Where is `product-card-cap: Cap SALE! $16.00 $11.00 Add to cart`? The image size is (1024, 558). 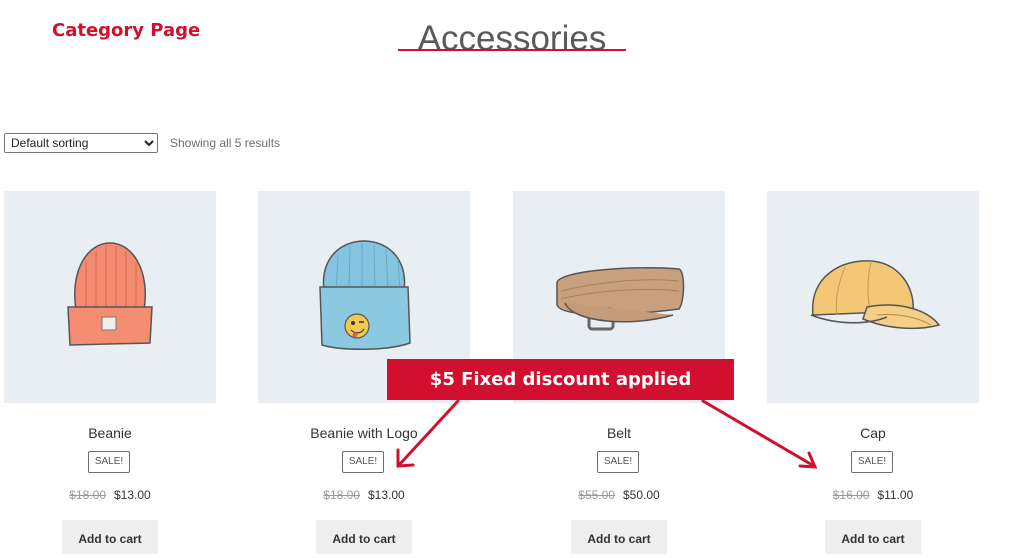 product-card-cap: Cap SALE! $16.00 $11.00 Add to cart is located at coordinates (873, 372).